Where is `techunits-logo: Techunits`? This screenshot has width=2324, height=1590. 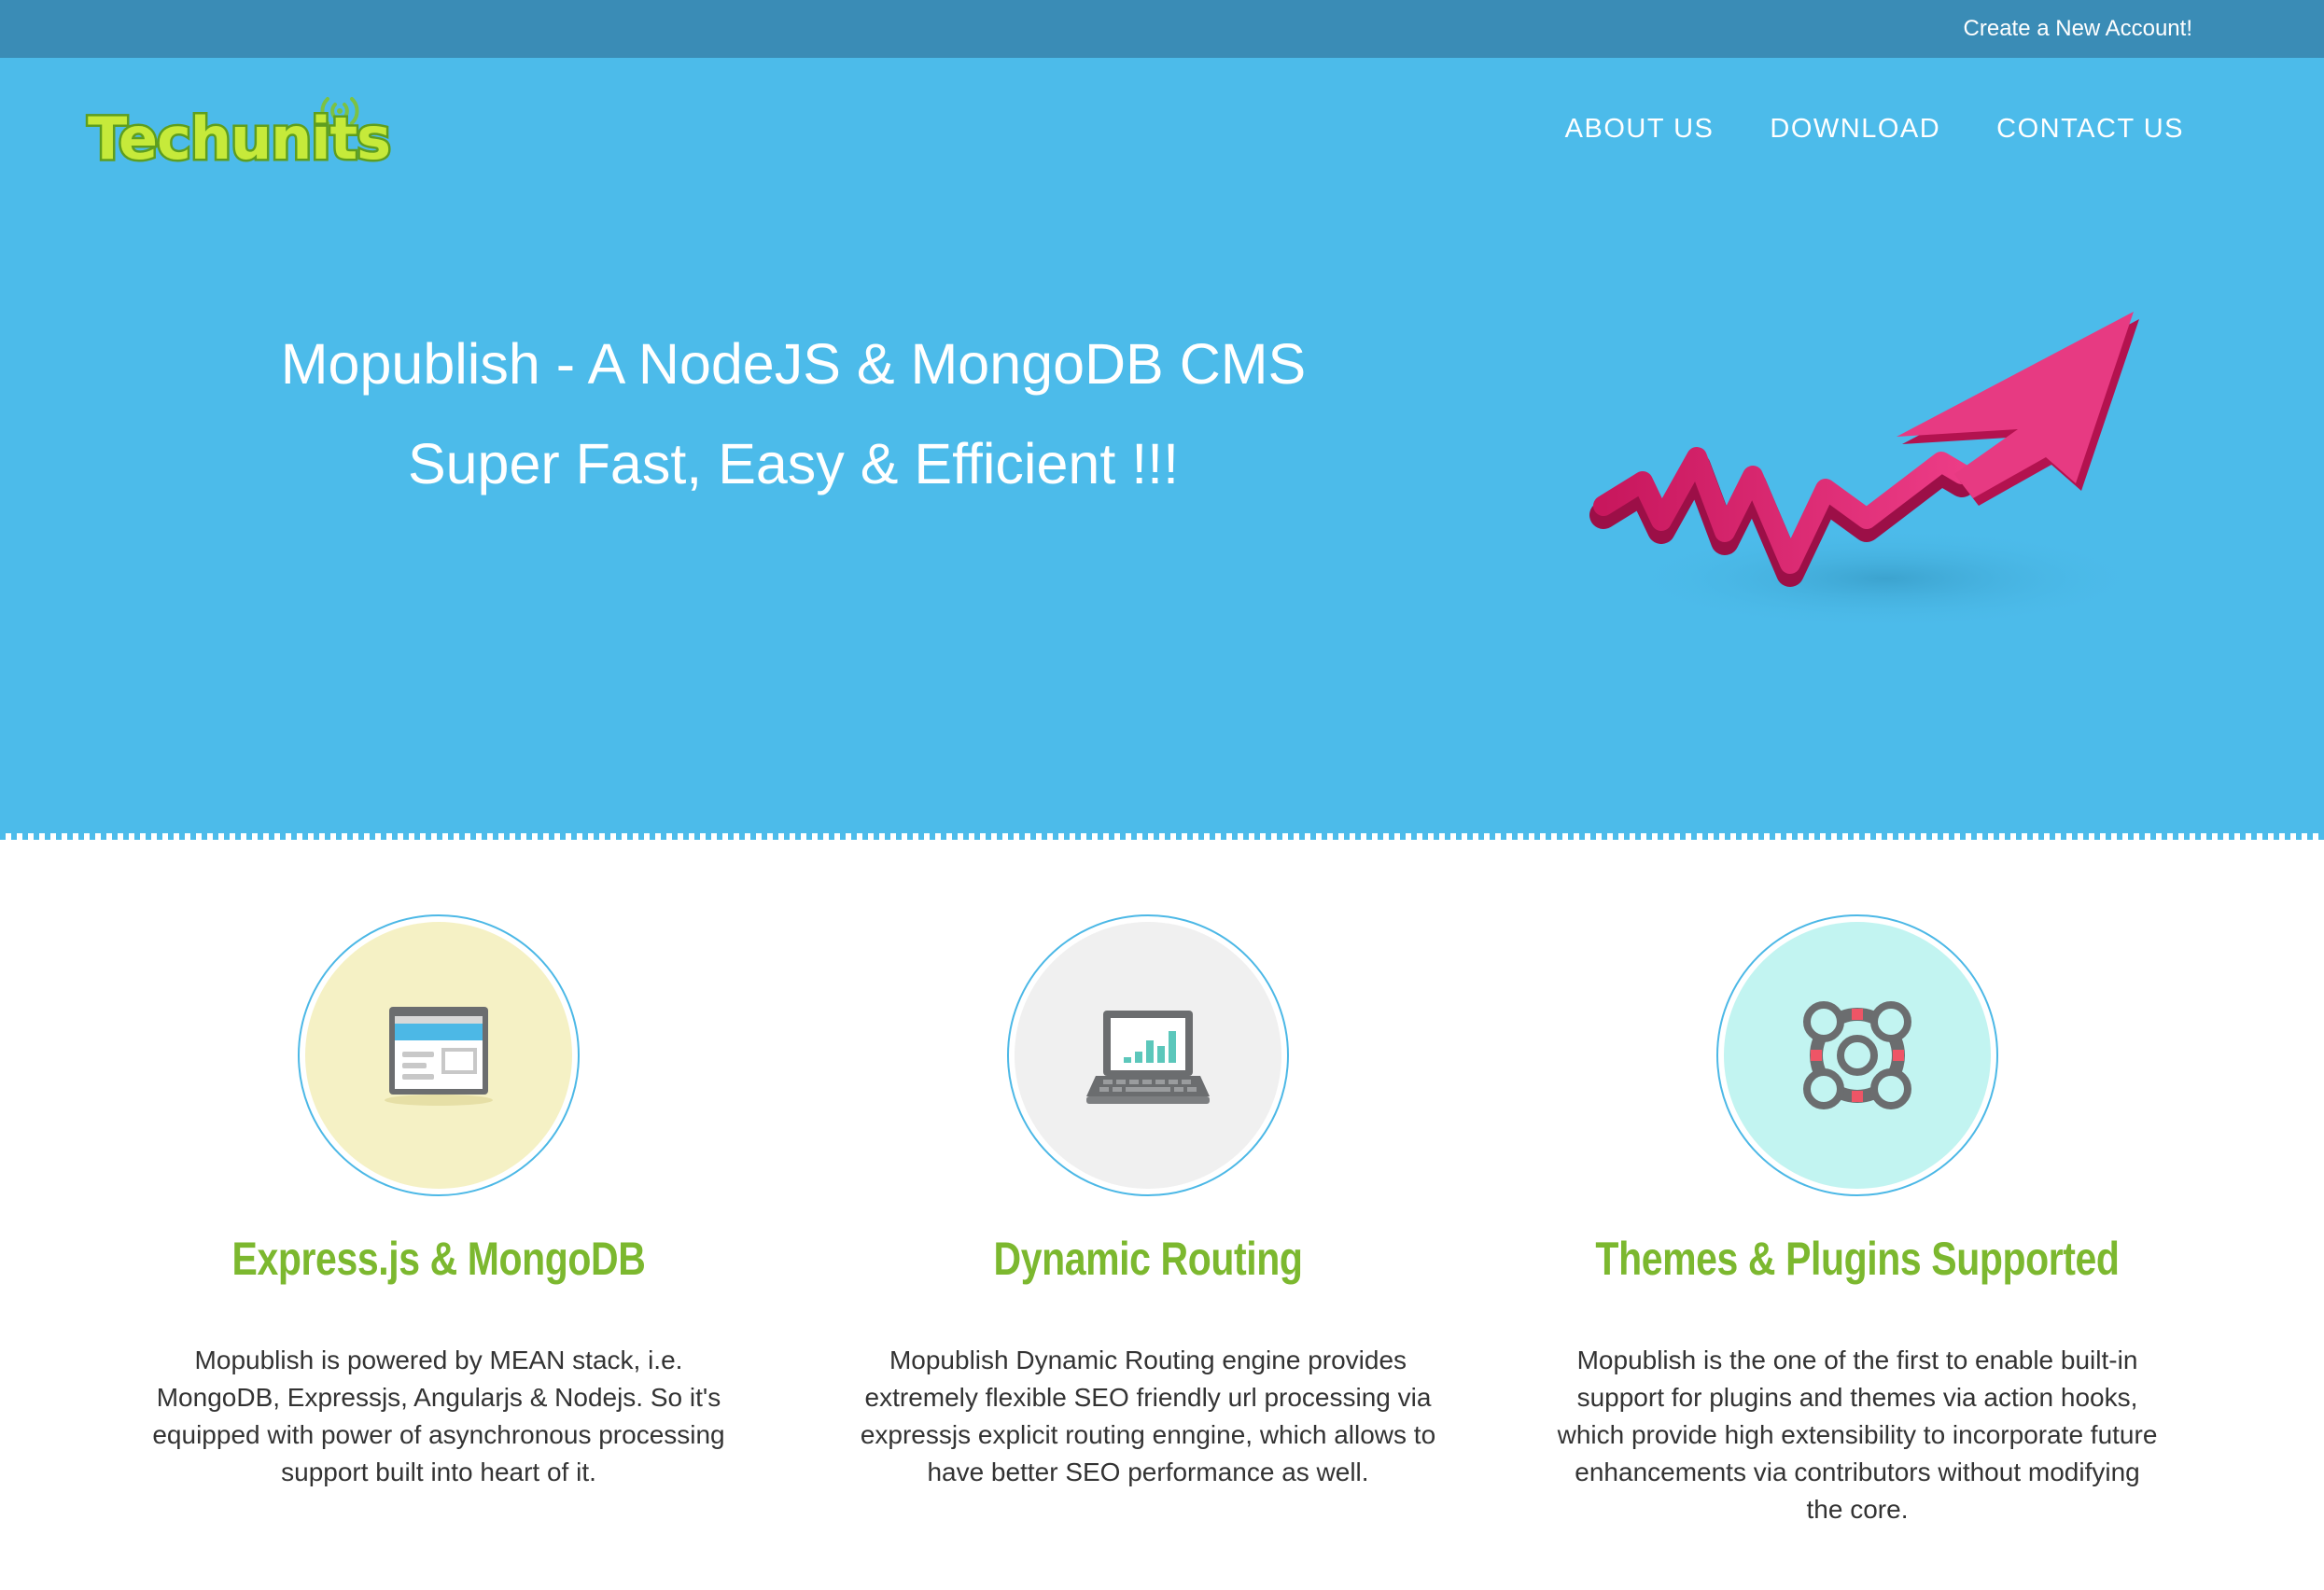
techunits-logo: Techunits is located at coordinates (259, 129).